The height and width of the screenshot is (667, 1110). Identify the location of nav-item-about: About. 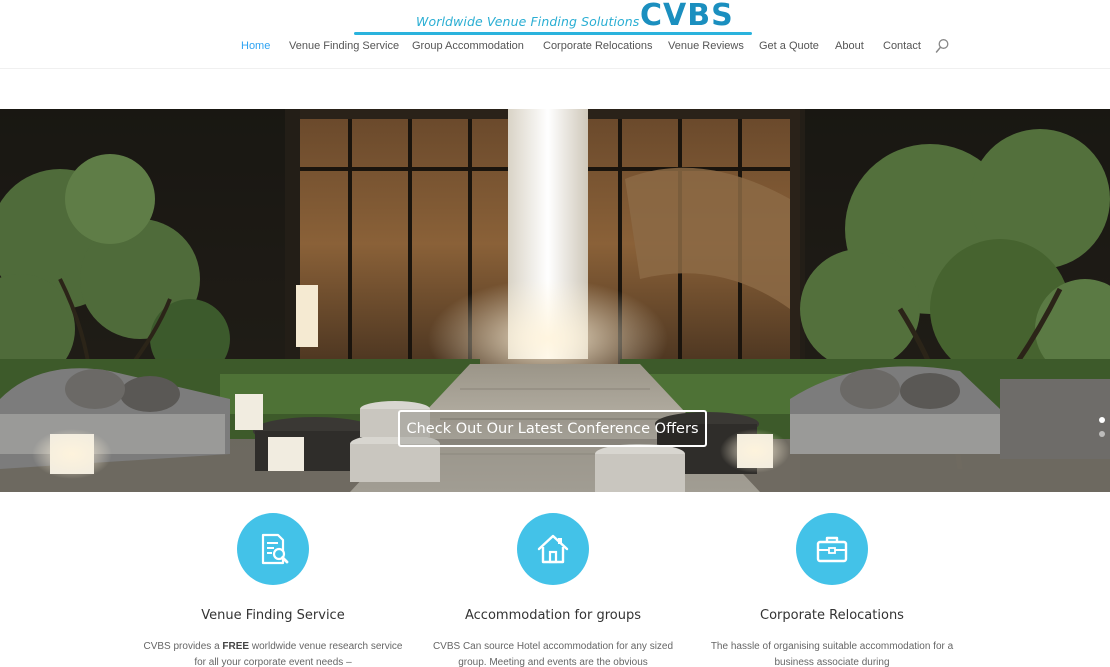
(849, 46).